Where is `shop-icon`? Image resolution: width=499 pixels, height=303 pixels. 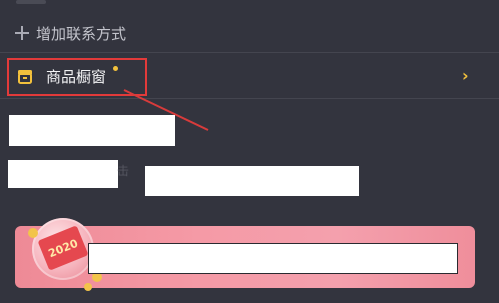 shop-icon is located at coordinates (25, 77).